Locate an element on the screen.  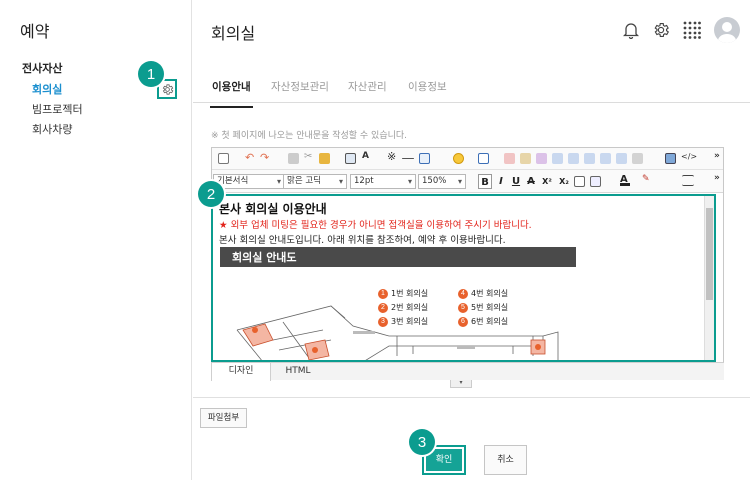
sidebar-title: 예약 is located at coordinates (35, 31).